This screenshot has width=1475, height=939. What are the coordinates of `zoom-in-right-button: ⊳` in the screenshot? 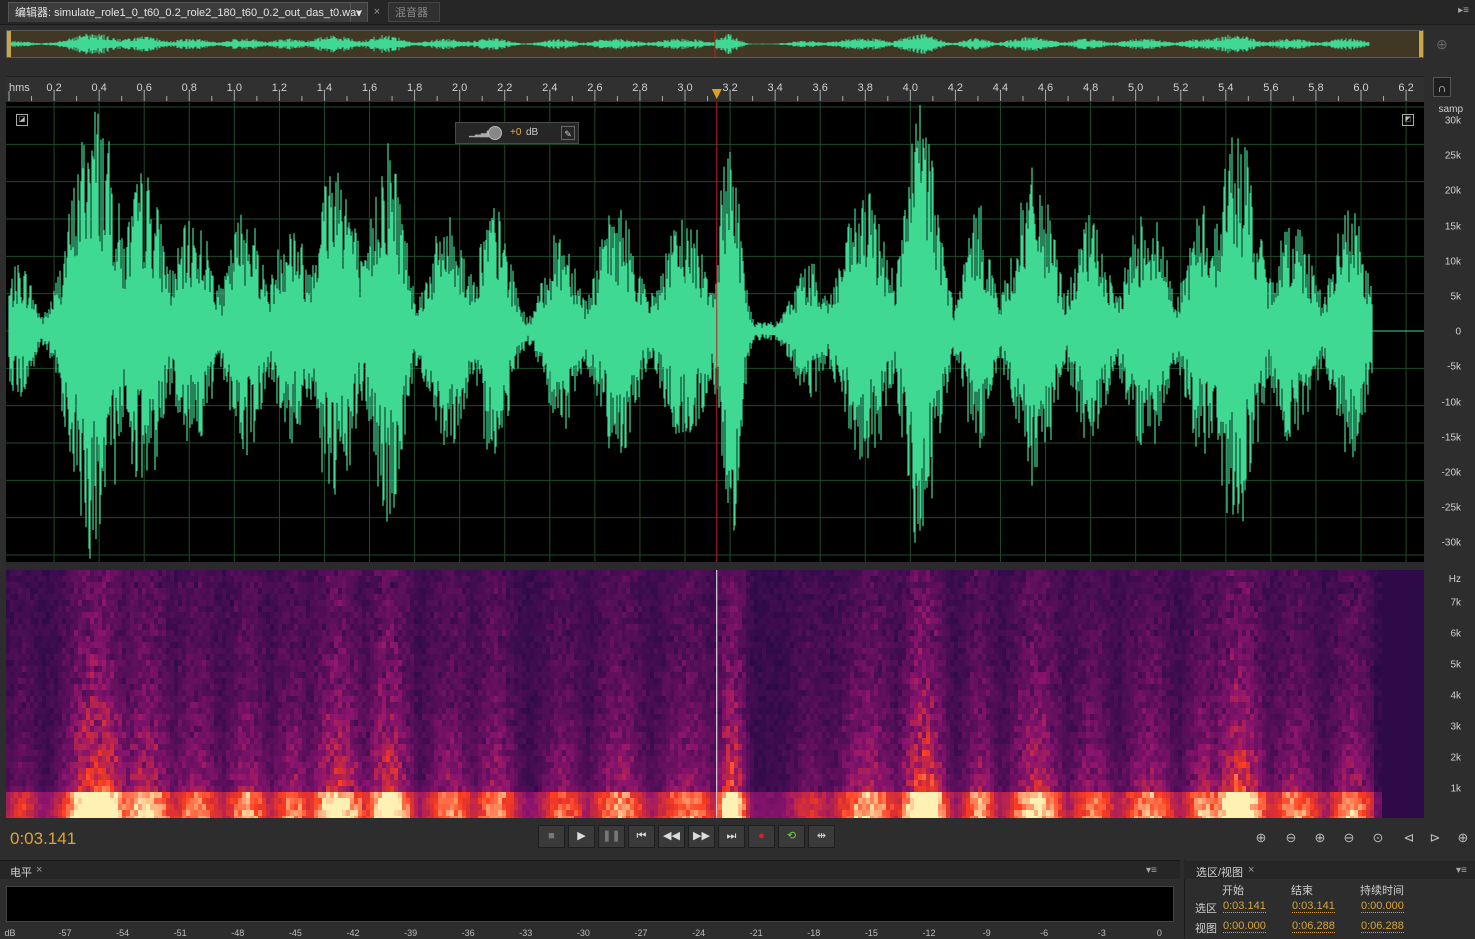 It's located at (1435, 838).